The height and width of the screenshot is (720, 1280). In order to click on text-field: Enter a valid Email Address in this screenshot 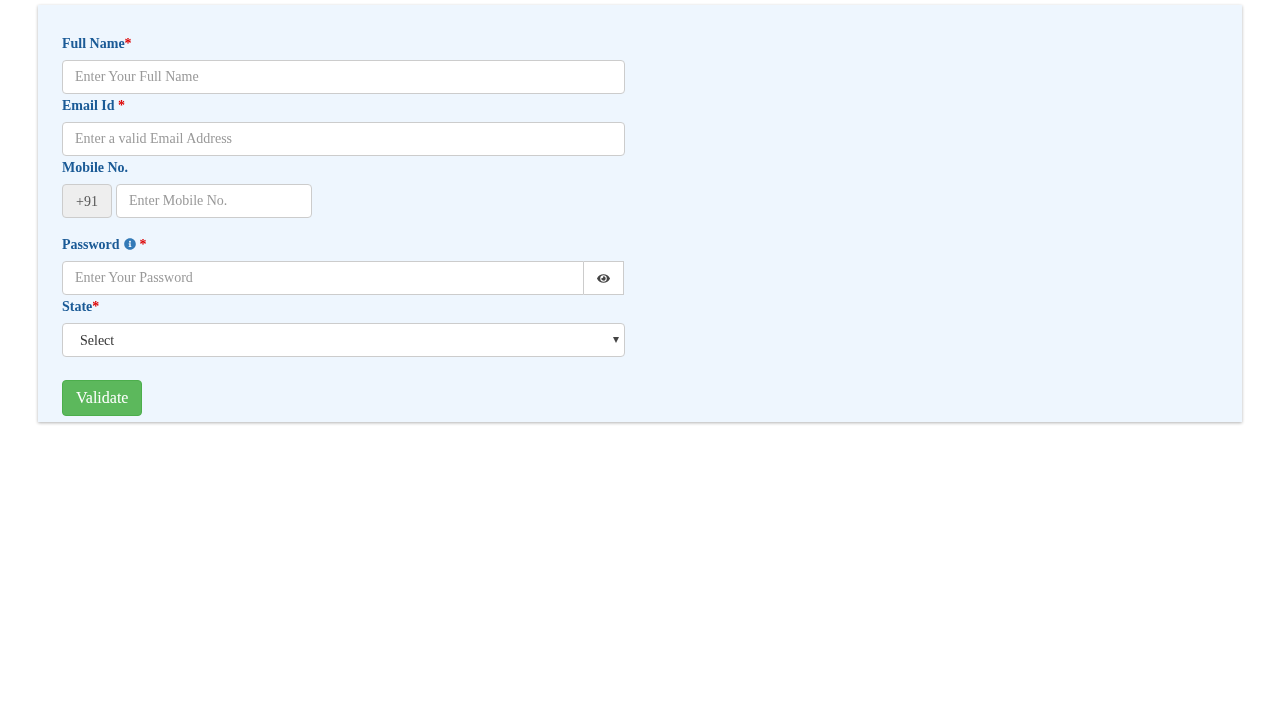, I will do `click(343, 139)`.